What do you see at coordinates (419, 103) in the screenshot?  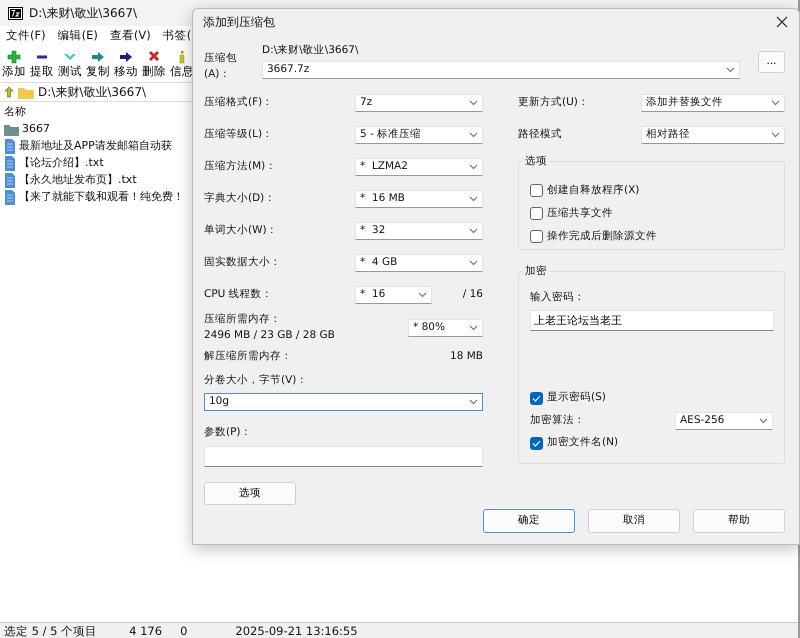 I see `dropdown: 7z` at bounding box center [419, 103].